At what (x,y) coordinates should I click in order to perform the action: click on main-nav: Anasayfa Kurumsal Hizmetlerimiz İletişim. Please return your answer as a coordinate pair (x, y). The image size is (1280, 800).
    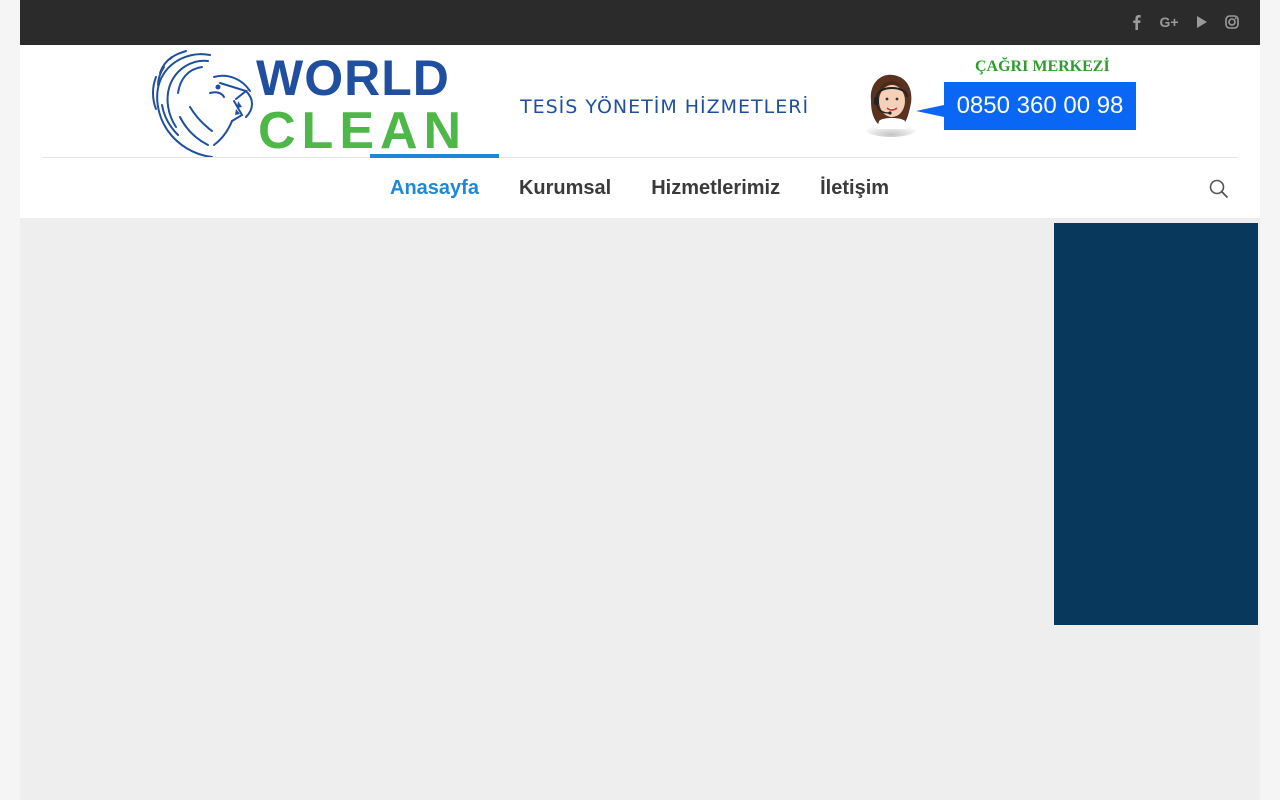
    Looking at the image, I should click on (639, 188).